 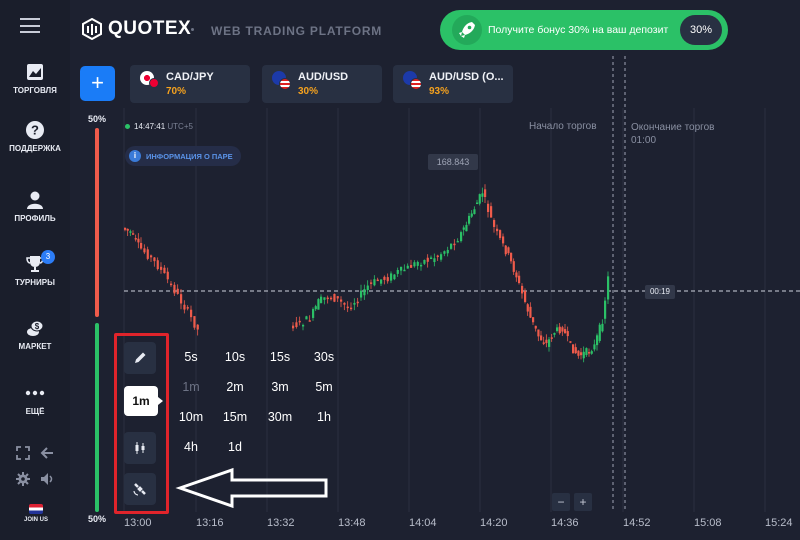 I want to click on sidebar-item-trading: ТОРГОВЛЯ, so click(x=35, y=79).